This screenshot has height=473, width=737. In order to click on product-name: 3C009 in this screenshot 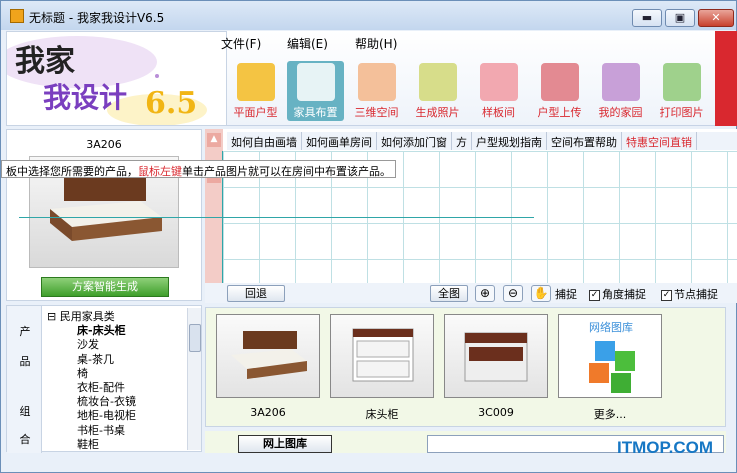, I will do `click(496, 412)`.